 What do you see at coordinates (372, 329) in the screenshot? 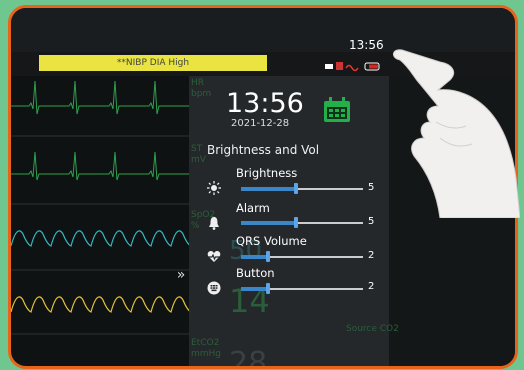
I see `ghost-label-source-co2: Source CO2` at bounding box center [372, 329].